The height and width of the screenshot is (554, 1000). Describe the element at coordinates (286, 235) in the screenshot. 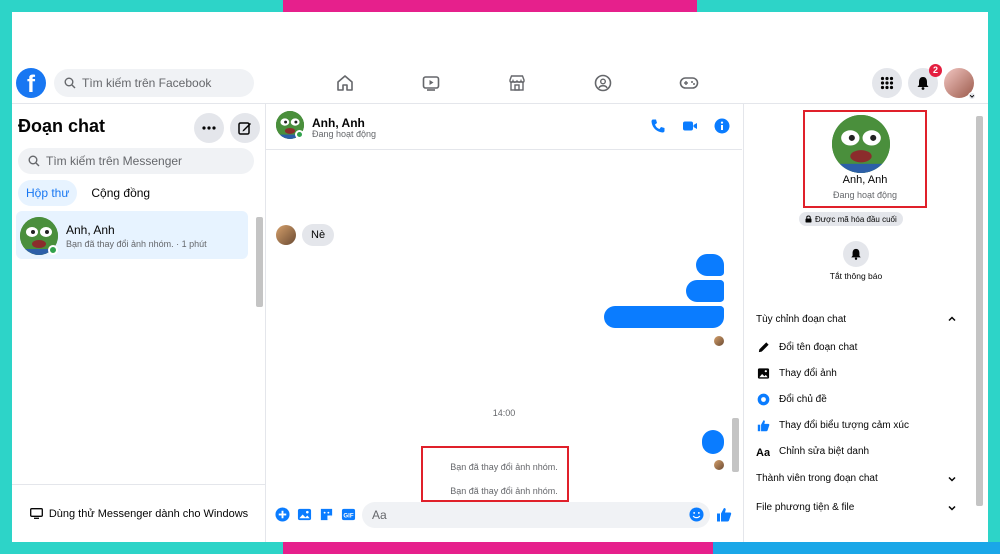

I see `sender-avatar` at that location.